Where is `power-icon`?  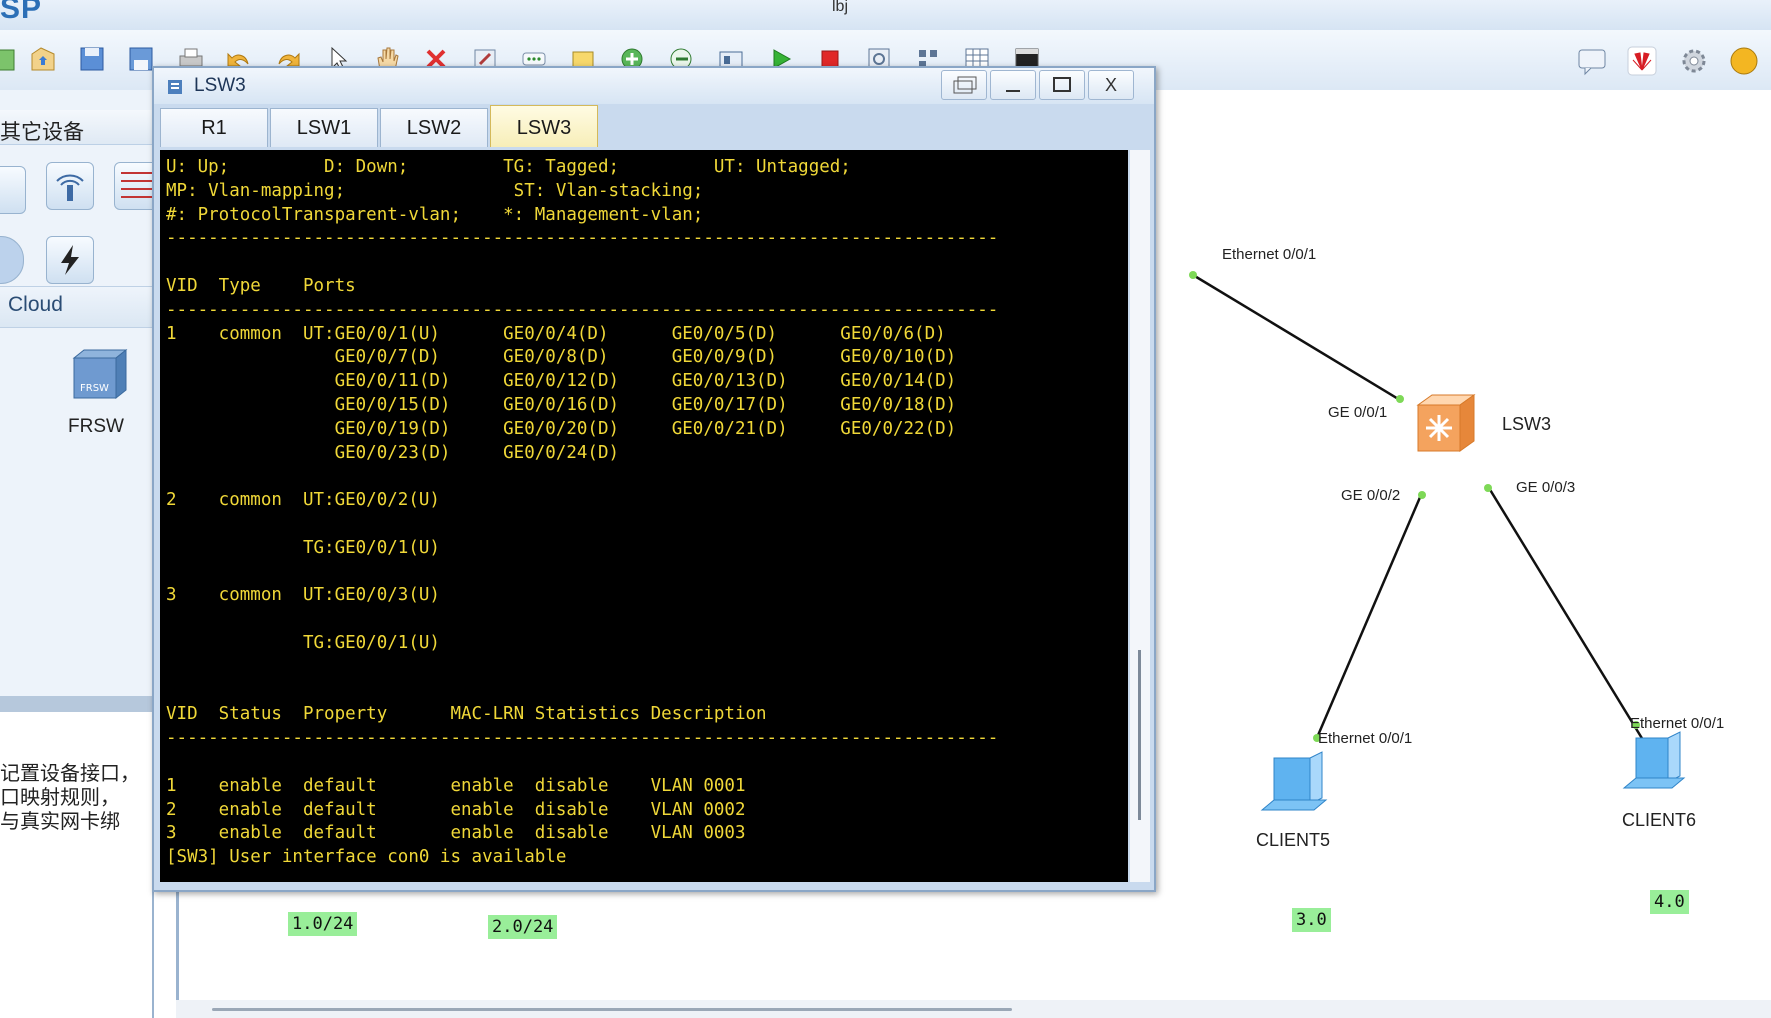
power-icon is located at coordinates (70, 260).